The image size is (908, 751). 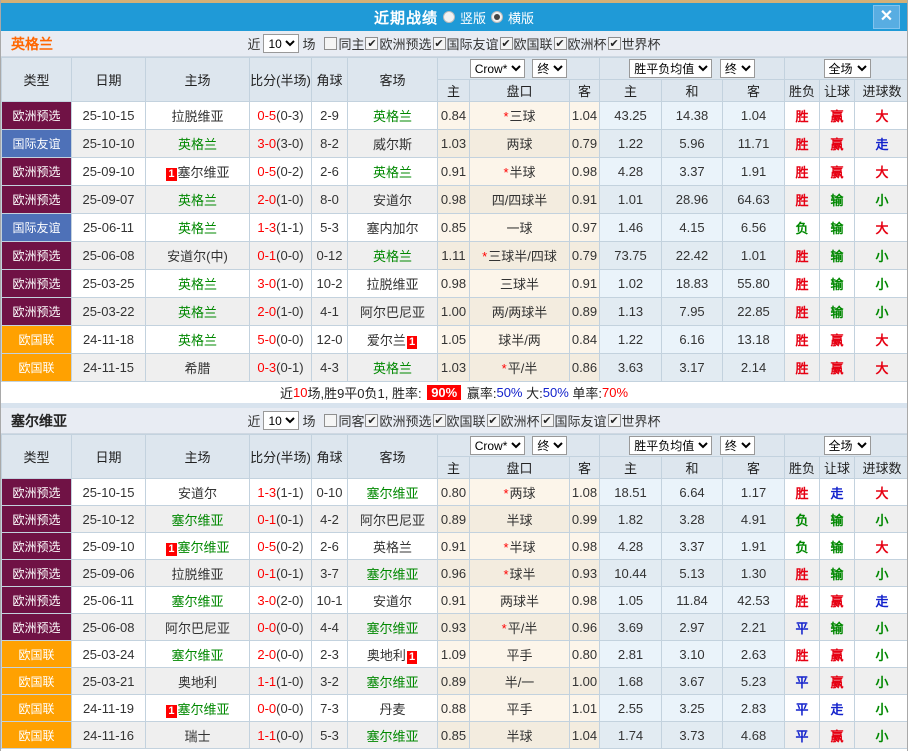 I want to click on avg-draw-cell: 14.38, so click(x=692, y=115).